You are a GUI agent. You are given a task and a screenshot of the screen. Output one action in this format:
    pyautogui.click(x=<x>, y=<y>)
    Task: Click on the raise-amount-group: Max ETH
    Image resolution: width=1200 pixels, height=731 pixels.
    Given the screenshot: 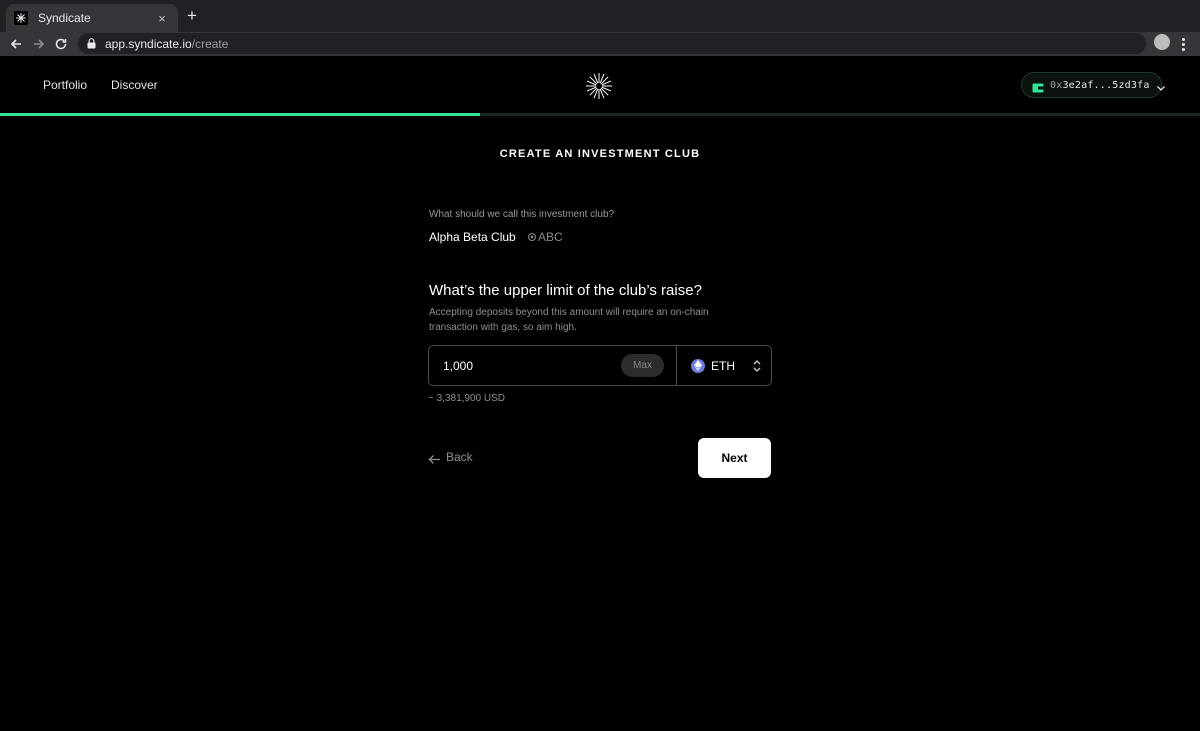 What is the action you would take?
    pyautogui.click(x=600, y=365)
    